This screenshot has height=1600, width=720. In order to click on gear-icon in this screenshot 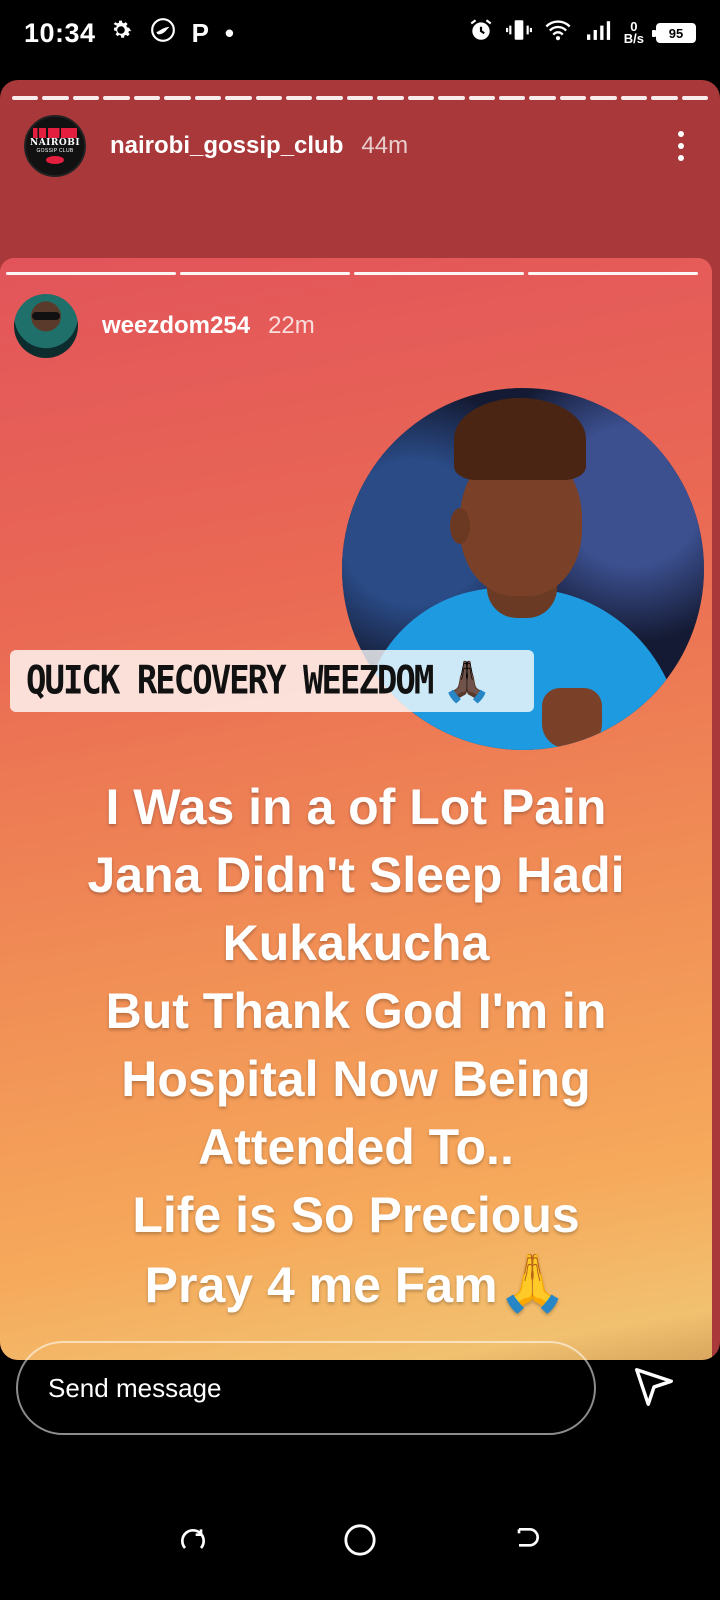, I will do `click(121, 33)`.